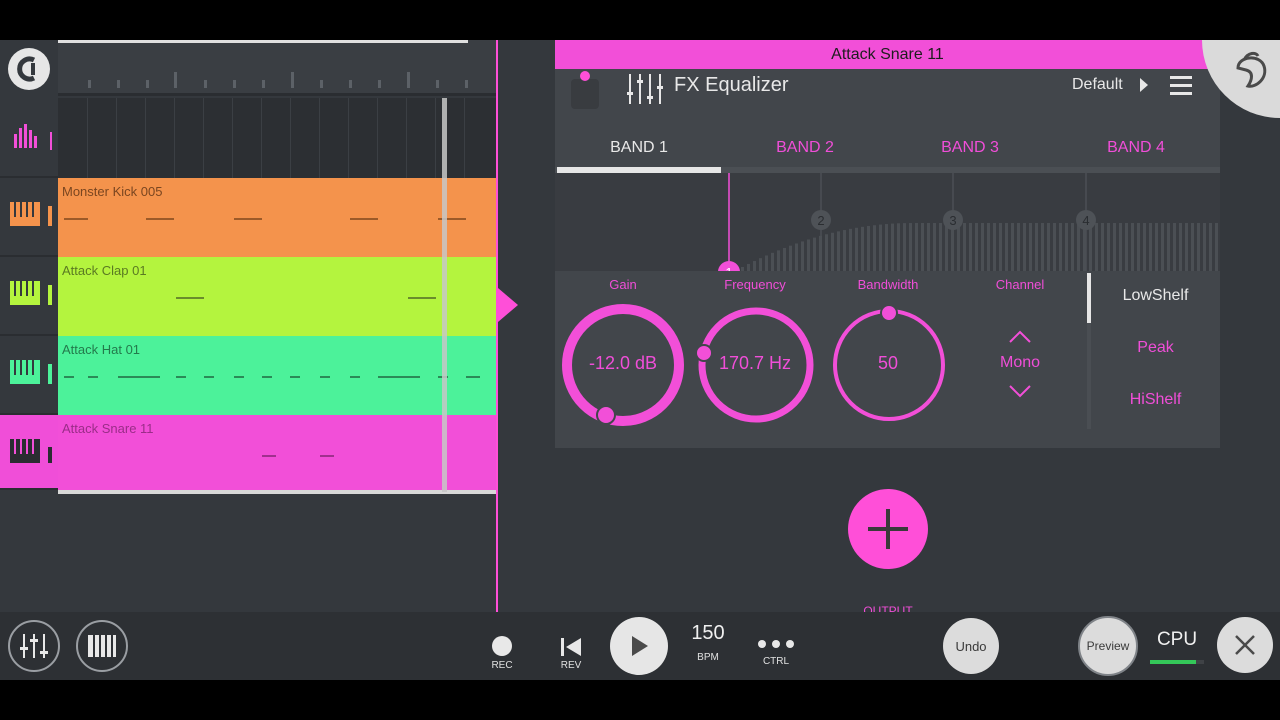 The image size is (1280, 720). I want to click on fruit-logo-icon, so click(1251, 69).